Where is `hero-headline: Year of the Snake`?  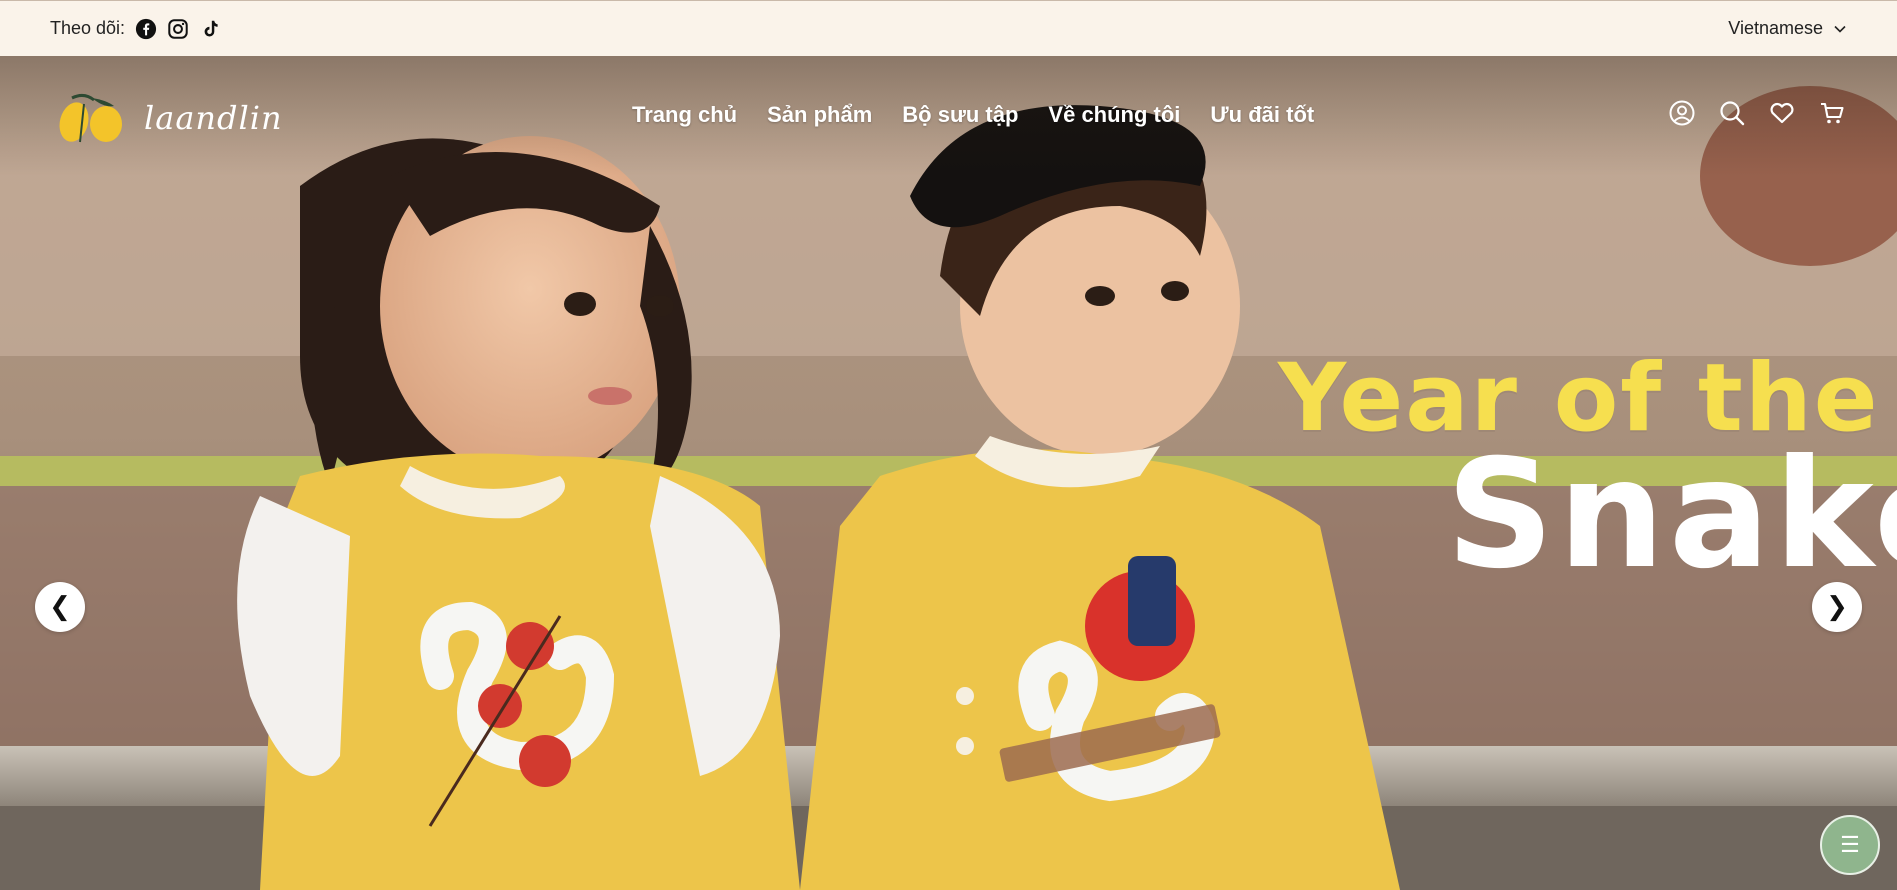 hero-headline: Year of the Snake is located at coordinates (1587, 477).